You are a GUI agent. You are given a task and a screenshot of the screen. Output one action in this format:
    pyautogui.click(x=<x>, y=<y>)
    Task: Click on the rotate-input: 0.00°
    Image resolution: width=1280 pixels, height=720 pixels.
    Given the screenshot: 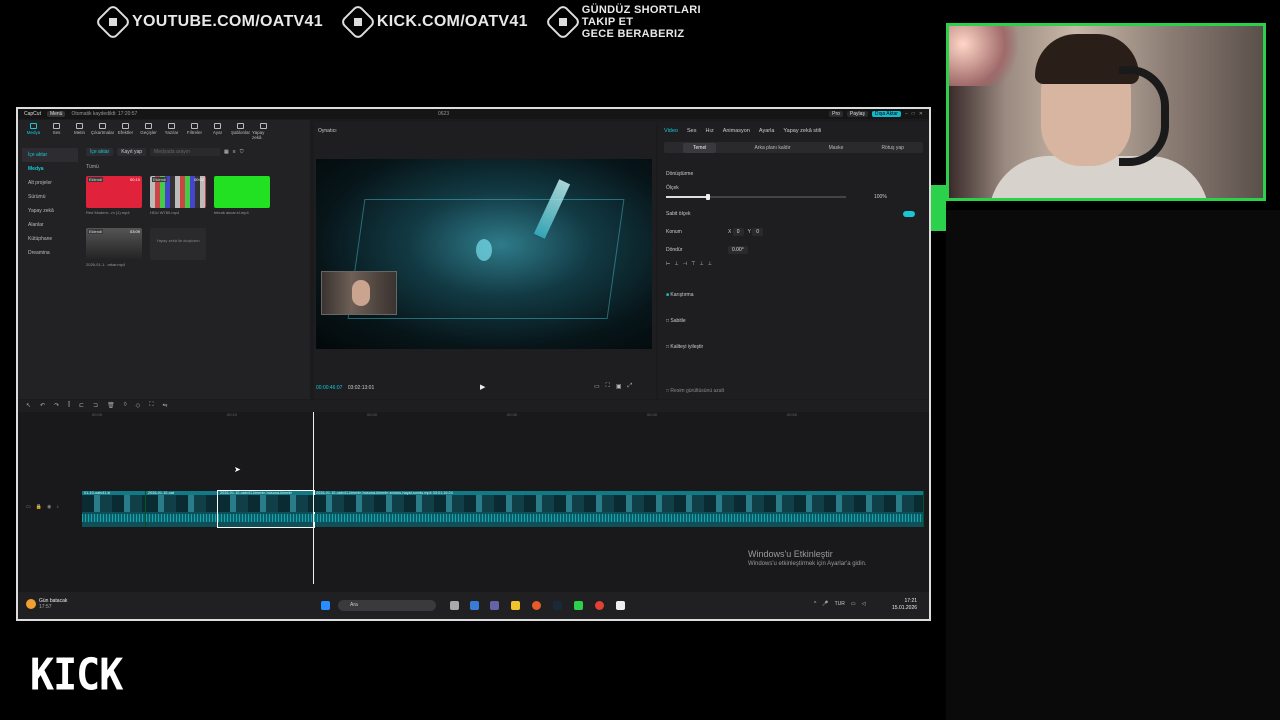 What is the action you would take?
    pyautogui.click(x=738, y=250)
    